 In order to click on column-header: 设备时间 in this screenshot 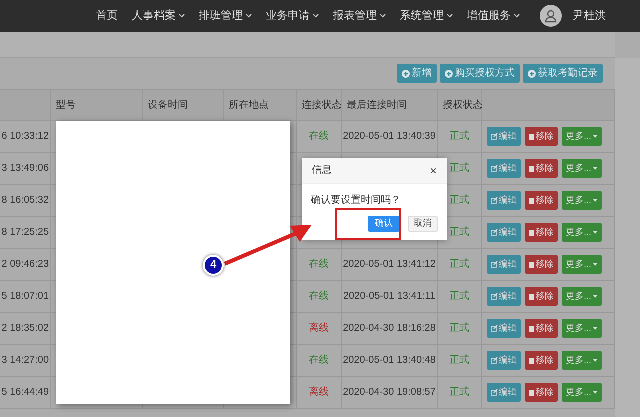, I will do `click(168, 105)`.